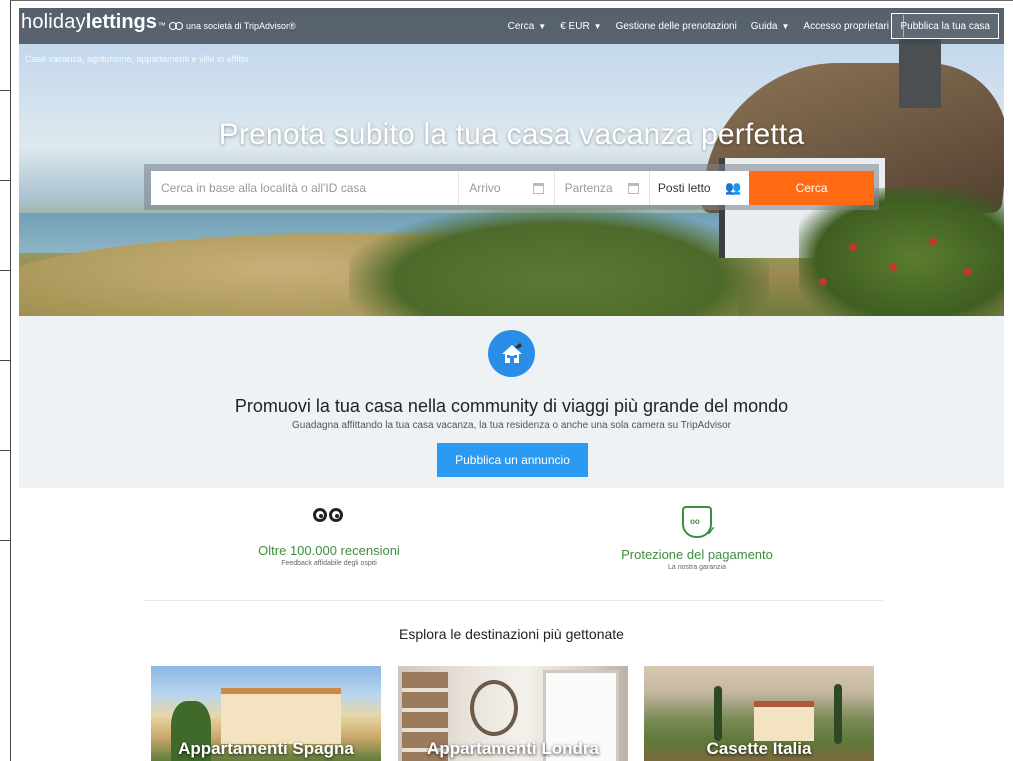 The width and height of the screenshot is (1013, 761). Describe the element at coordinates (485, 188) in the screenshot. I see `checkin-placeholder: Arrivo` at that location.